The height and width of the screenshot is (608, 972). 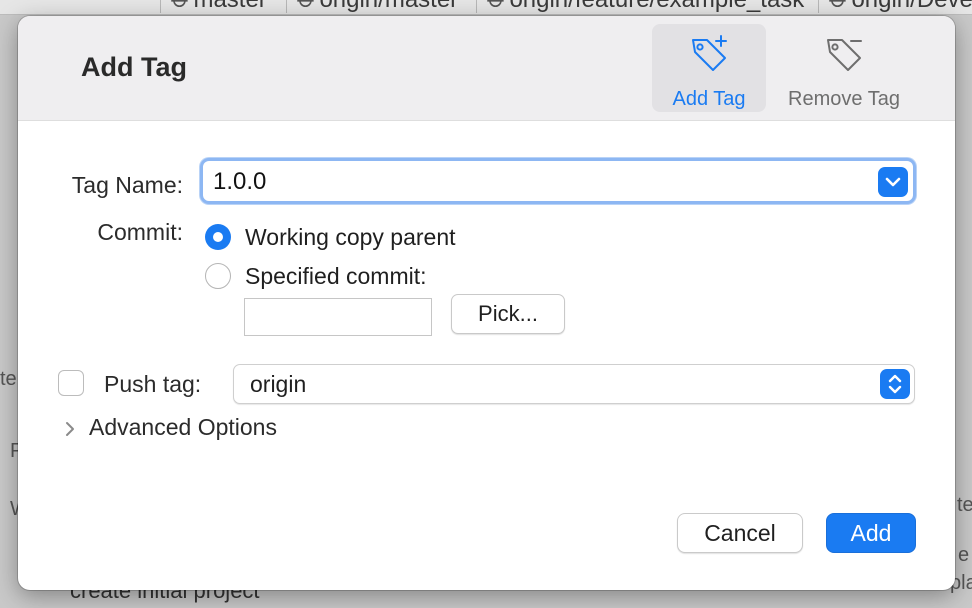 I want to click on advanced-options-toggle: Advanced Options, so click(x=183, y=427).